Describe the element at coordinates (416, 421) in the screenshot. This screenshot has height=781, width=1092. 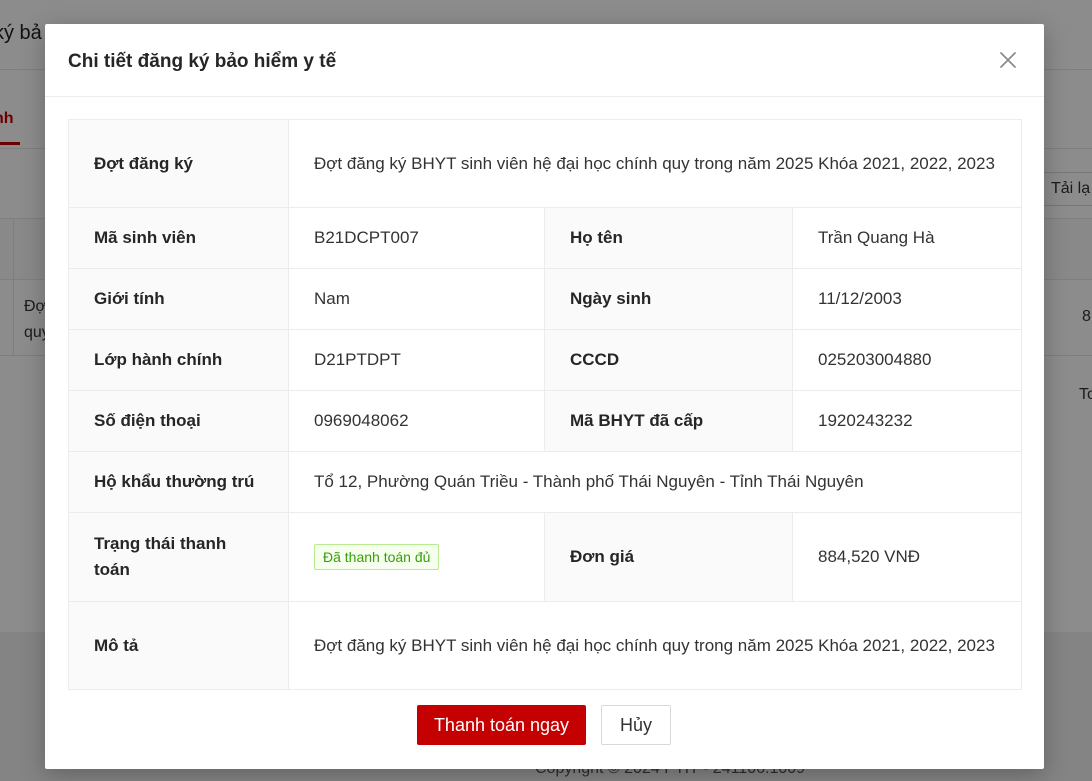
I see `phone-value: 0969048062` at that location.